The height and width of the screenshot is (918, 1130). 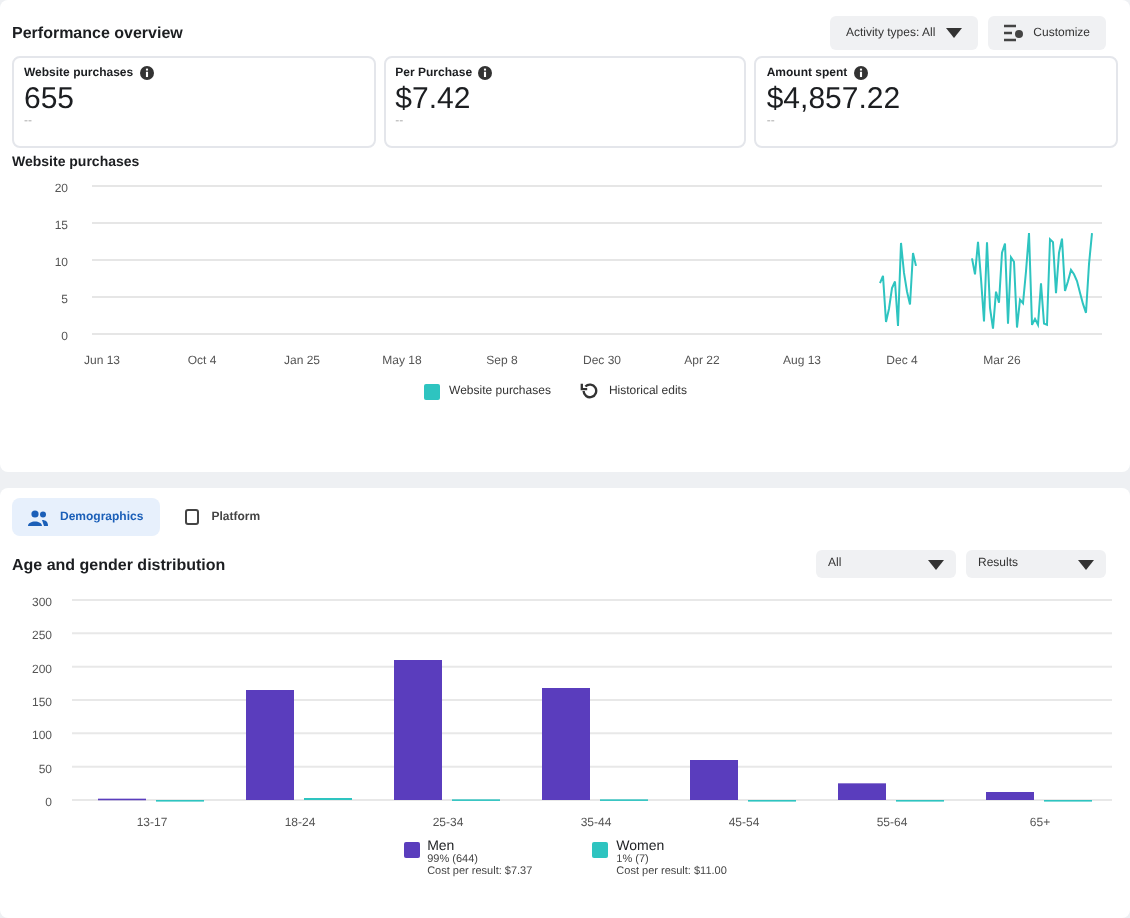 I want to click on metric-value: $7.42, so click(x=434, y=99).